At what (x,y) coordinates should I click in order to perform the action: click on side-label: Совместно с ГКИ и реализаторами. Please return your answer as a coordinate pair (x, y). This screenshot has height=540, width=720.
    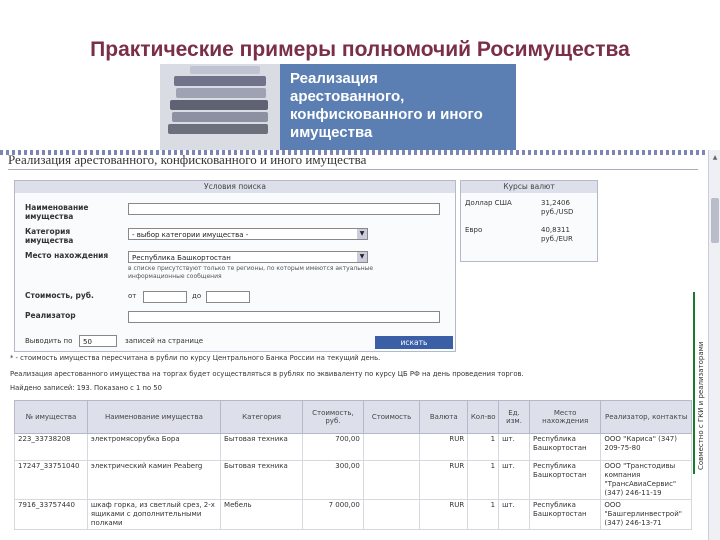
    Looking at the image, I should click on (700, 383).